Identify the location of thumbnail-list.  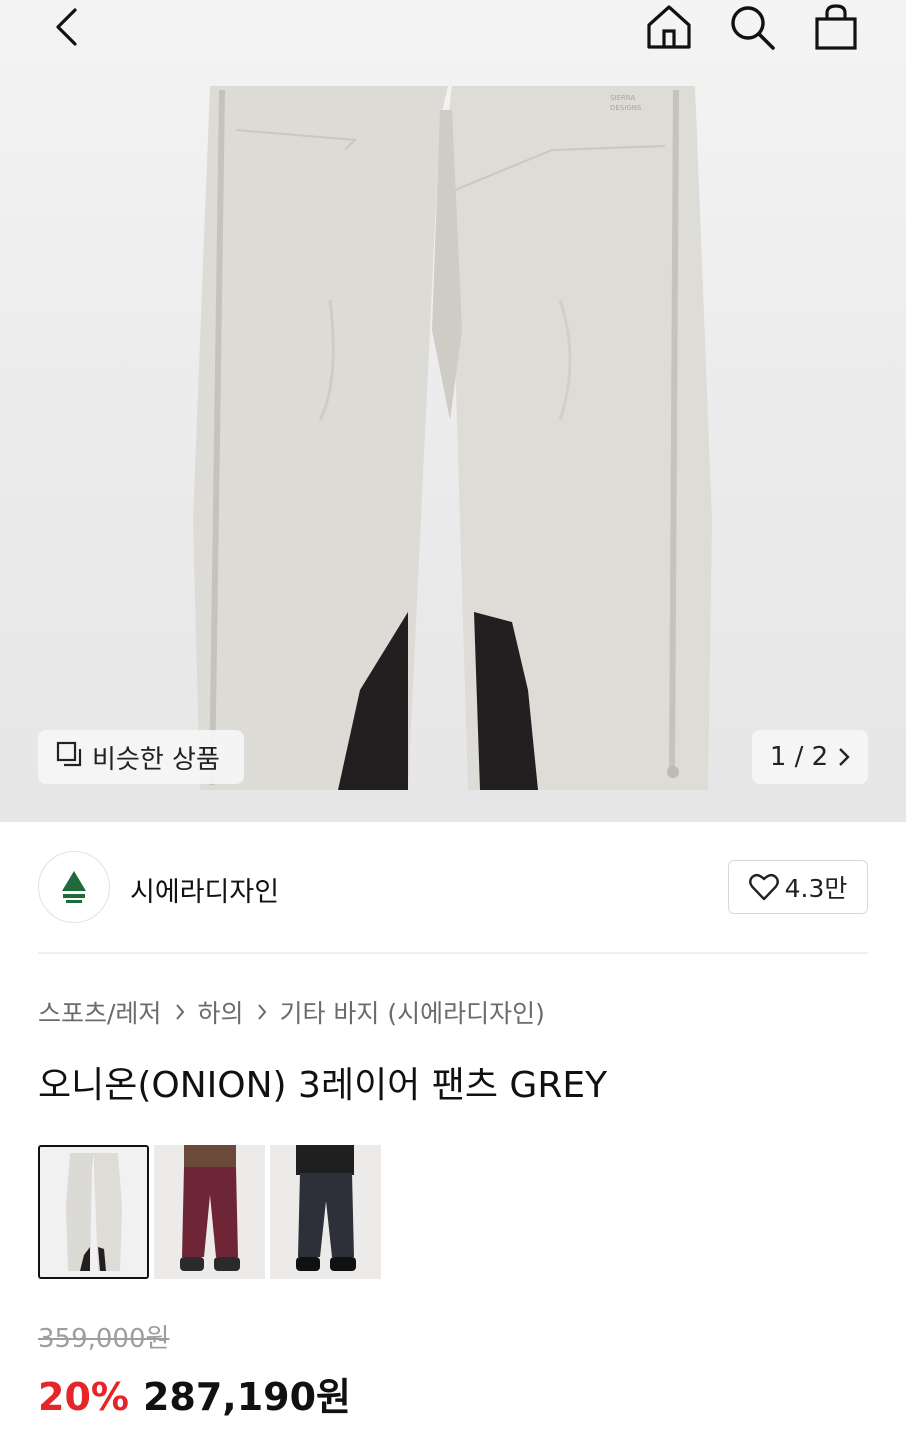
(212, 1212).